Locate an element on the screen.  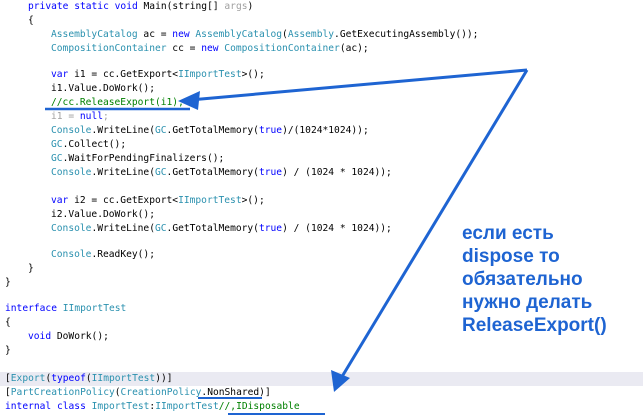
arrowhead-release-export is located at coordinates (189, 100).